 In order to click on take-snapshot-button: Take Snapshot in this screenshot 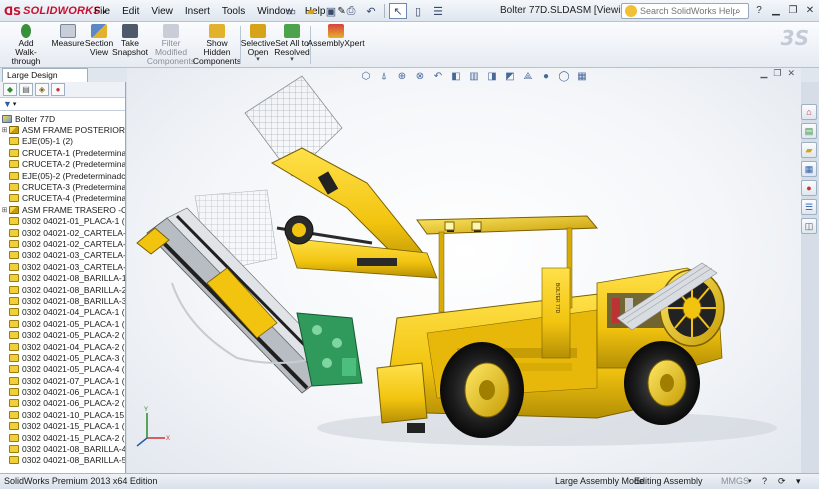, I will do `click(130, 40)`.